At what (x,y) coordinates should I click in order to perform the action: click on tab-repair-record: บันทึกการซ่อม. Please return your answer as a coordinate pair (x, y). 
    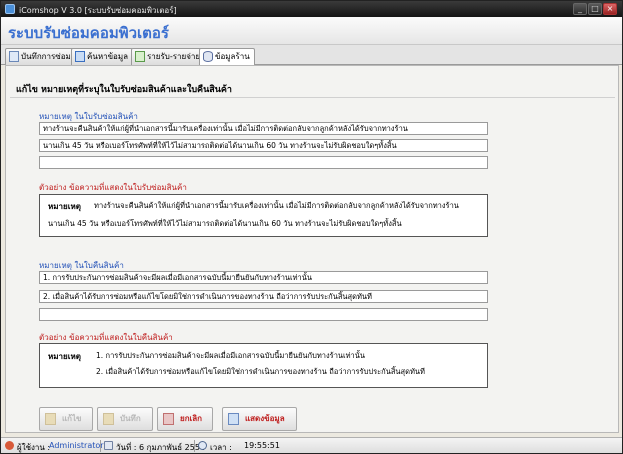
    Looking at the image, I should click on (40, 56).